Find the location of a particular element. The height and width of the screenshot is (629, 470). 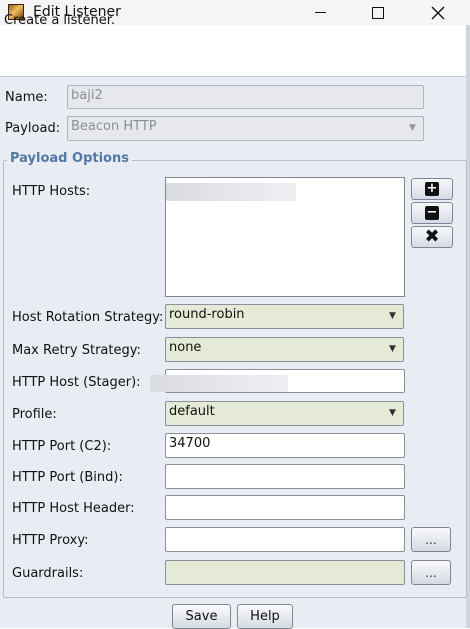

host-rotation-value: round-robin is located at coordinates (207, 314).